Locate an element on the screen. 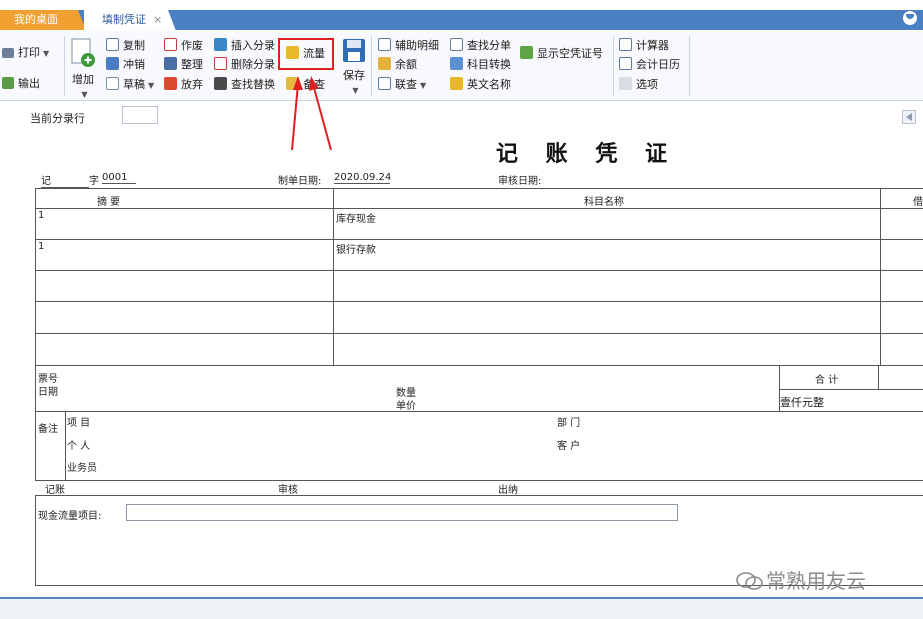 The width and height of the screenshot is (923, 619). calendar-icon is located at coordinates (625, 63).